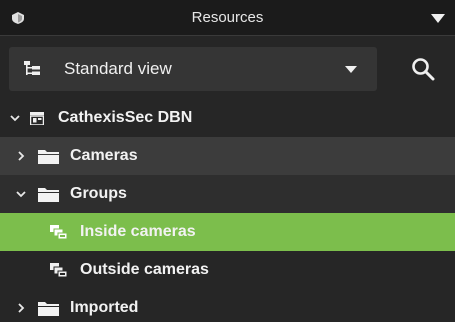  What do you see at coordinates (104, 307) in the screenshot?
I see `tree-item-label: Imported` at bounding box center [104, 307].